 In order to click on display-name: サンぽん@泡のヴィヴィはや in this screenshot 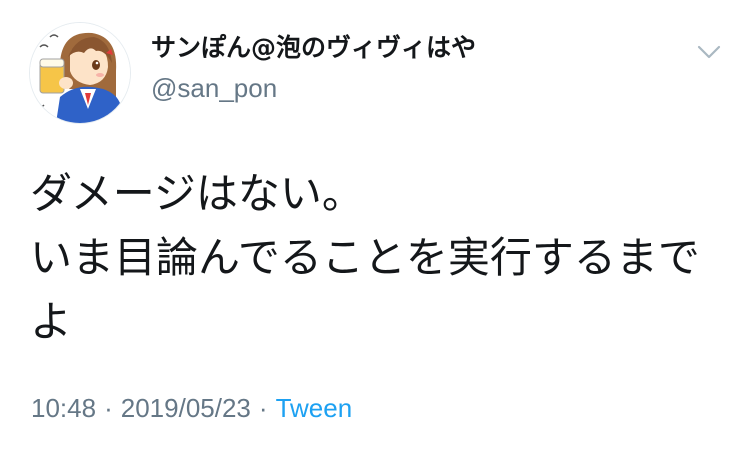, I will do `click(313, 48)`.